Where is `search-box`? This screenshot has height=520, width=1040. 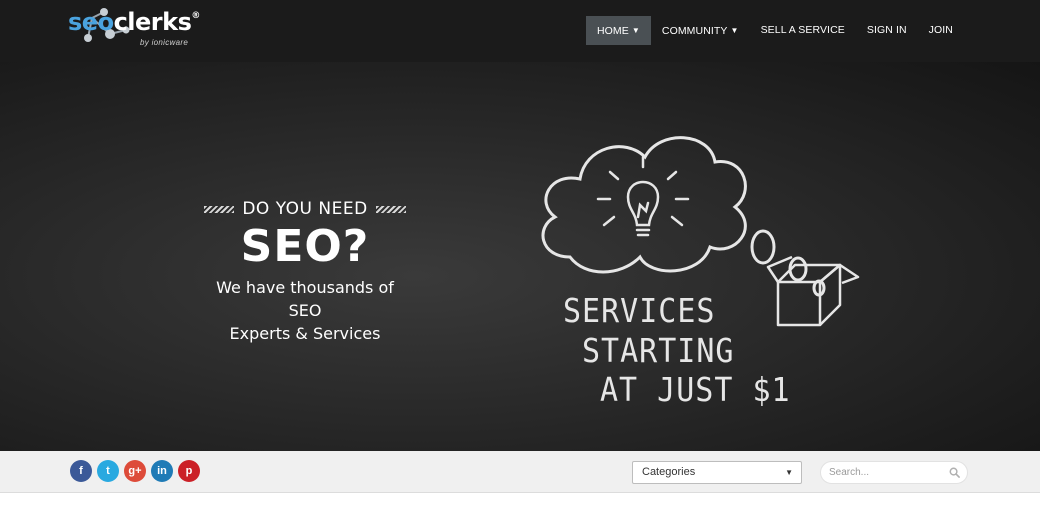
search-box is located at coordinates (894, 472).